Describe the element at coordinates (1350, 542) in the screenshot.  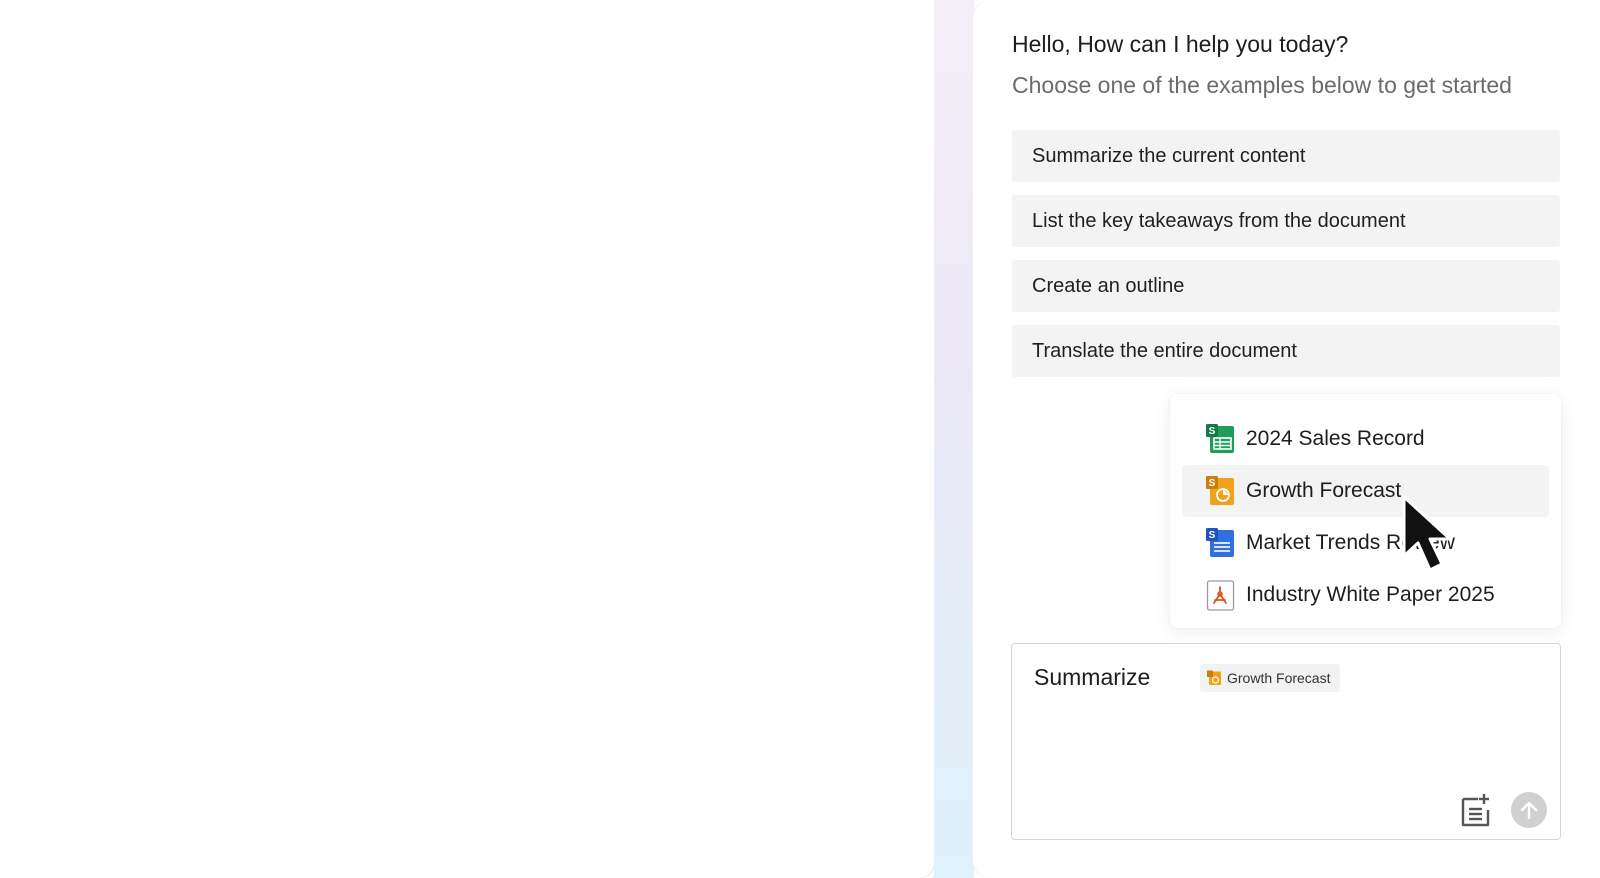
I see `mention-item-label: Market Trends Review` at that location.